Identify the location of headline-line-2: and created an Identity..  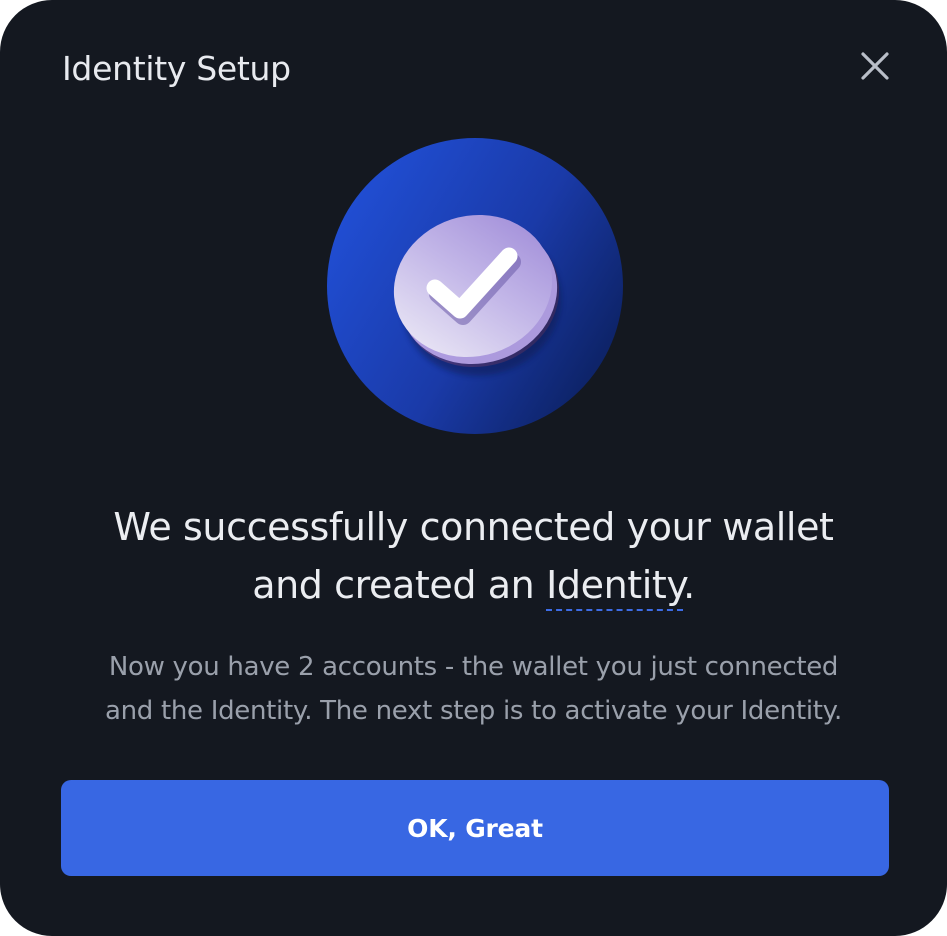
(473, 585).